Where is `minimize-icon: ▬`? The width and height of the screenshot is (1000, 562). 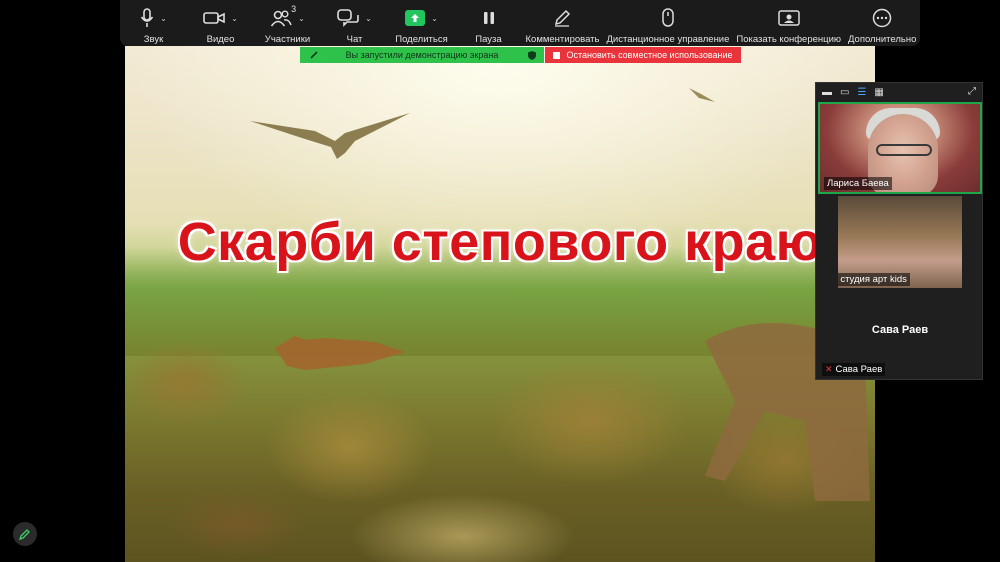 minimize-icon: ▬ is located at coordinates (827, 92).